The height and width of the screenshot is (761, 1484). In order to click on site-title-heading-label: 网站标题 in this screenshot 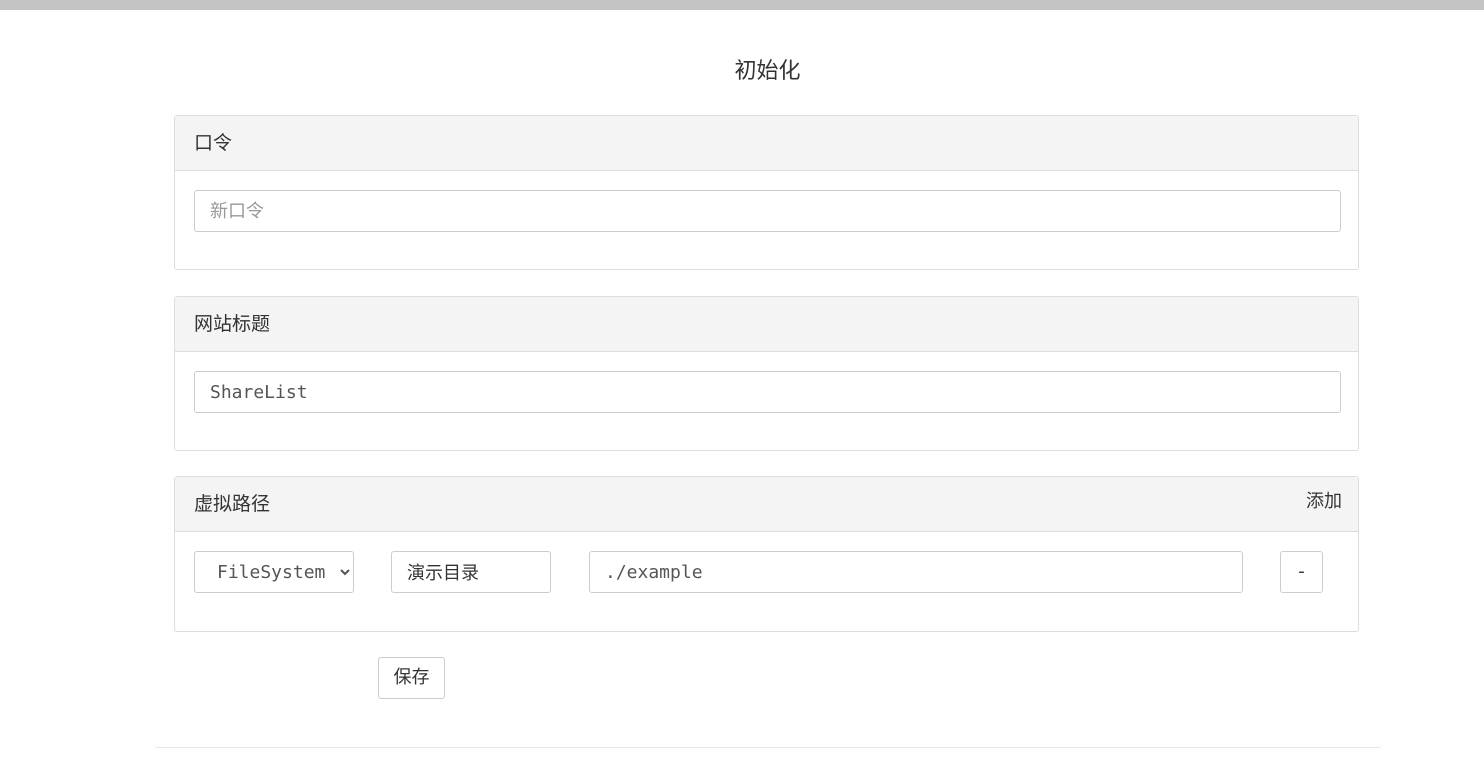, I will do `click(232, 324)`.